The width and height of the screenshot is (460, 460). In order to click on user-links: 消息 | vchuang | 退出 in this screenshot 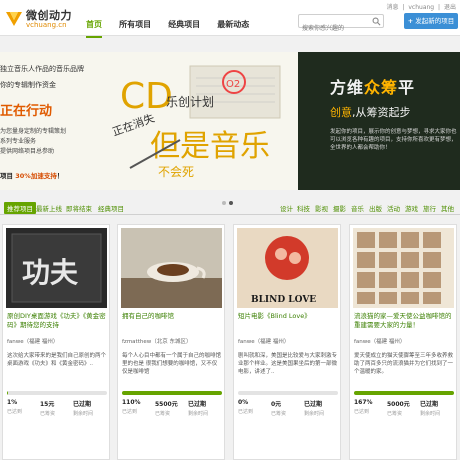, I will do `click(420, 6)`.